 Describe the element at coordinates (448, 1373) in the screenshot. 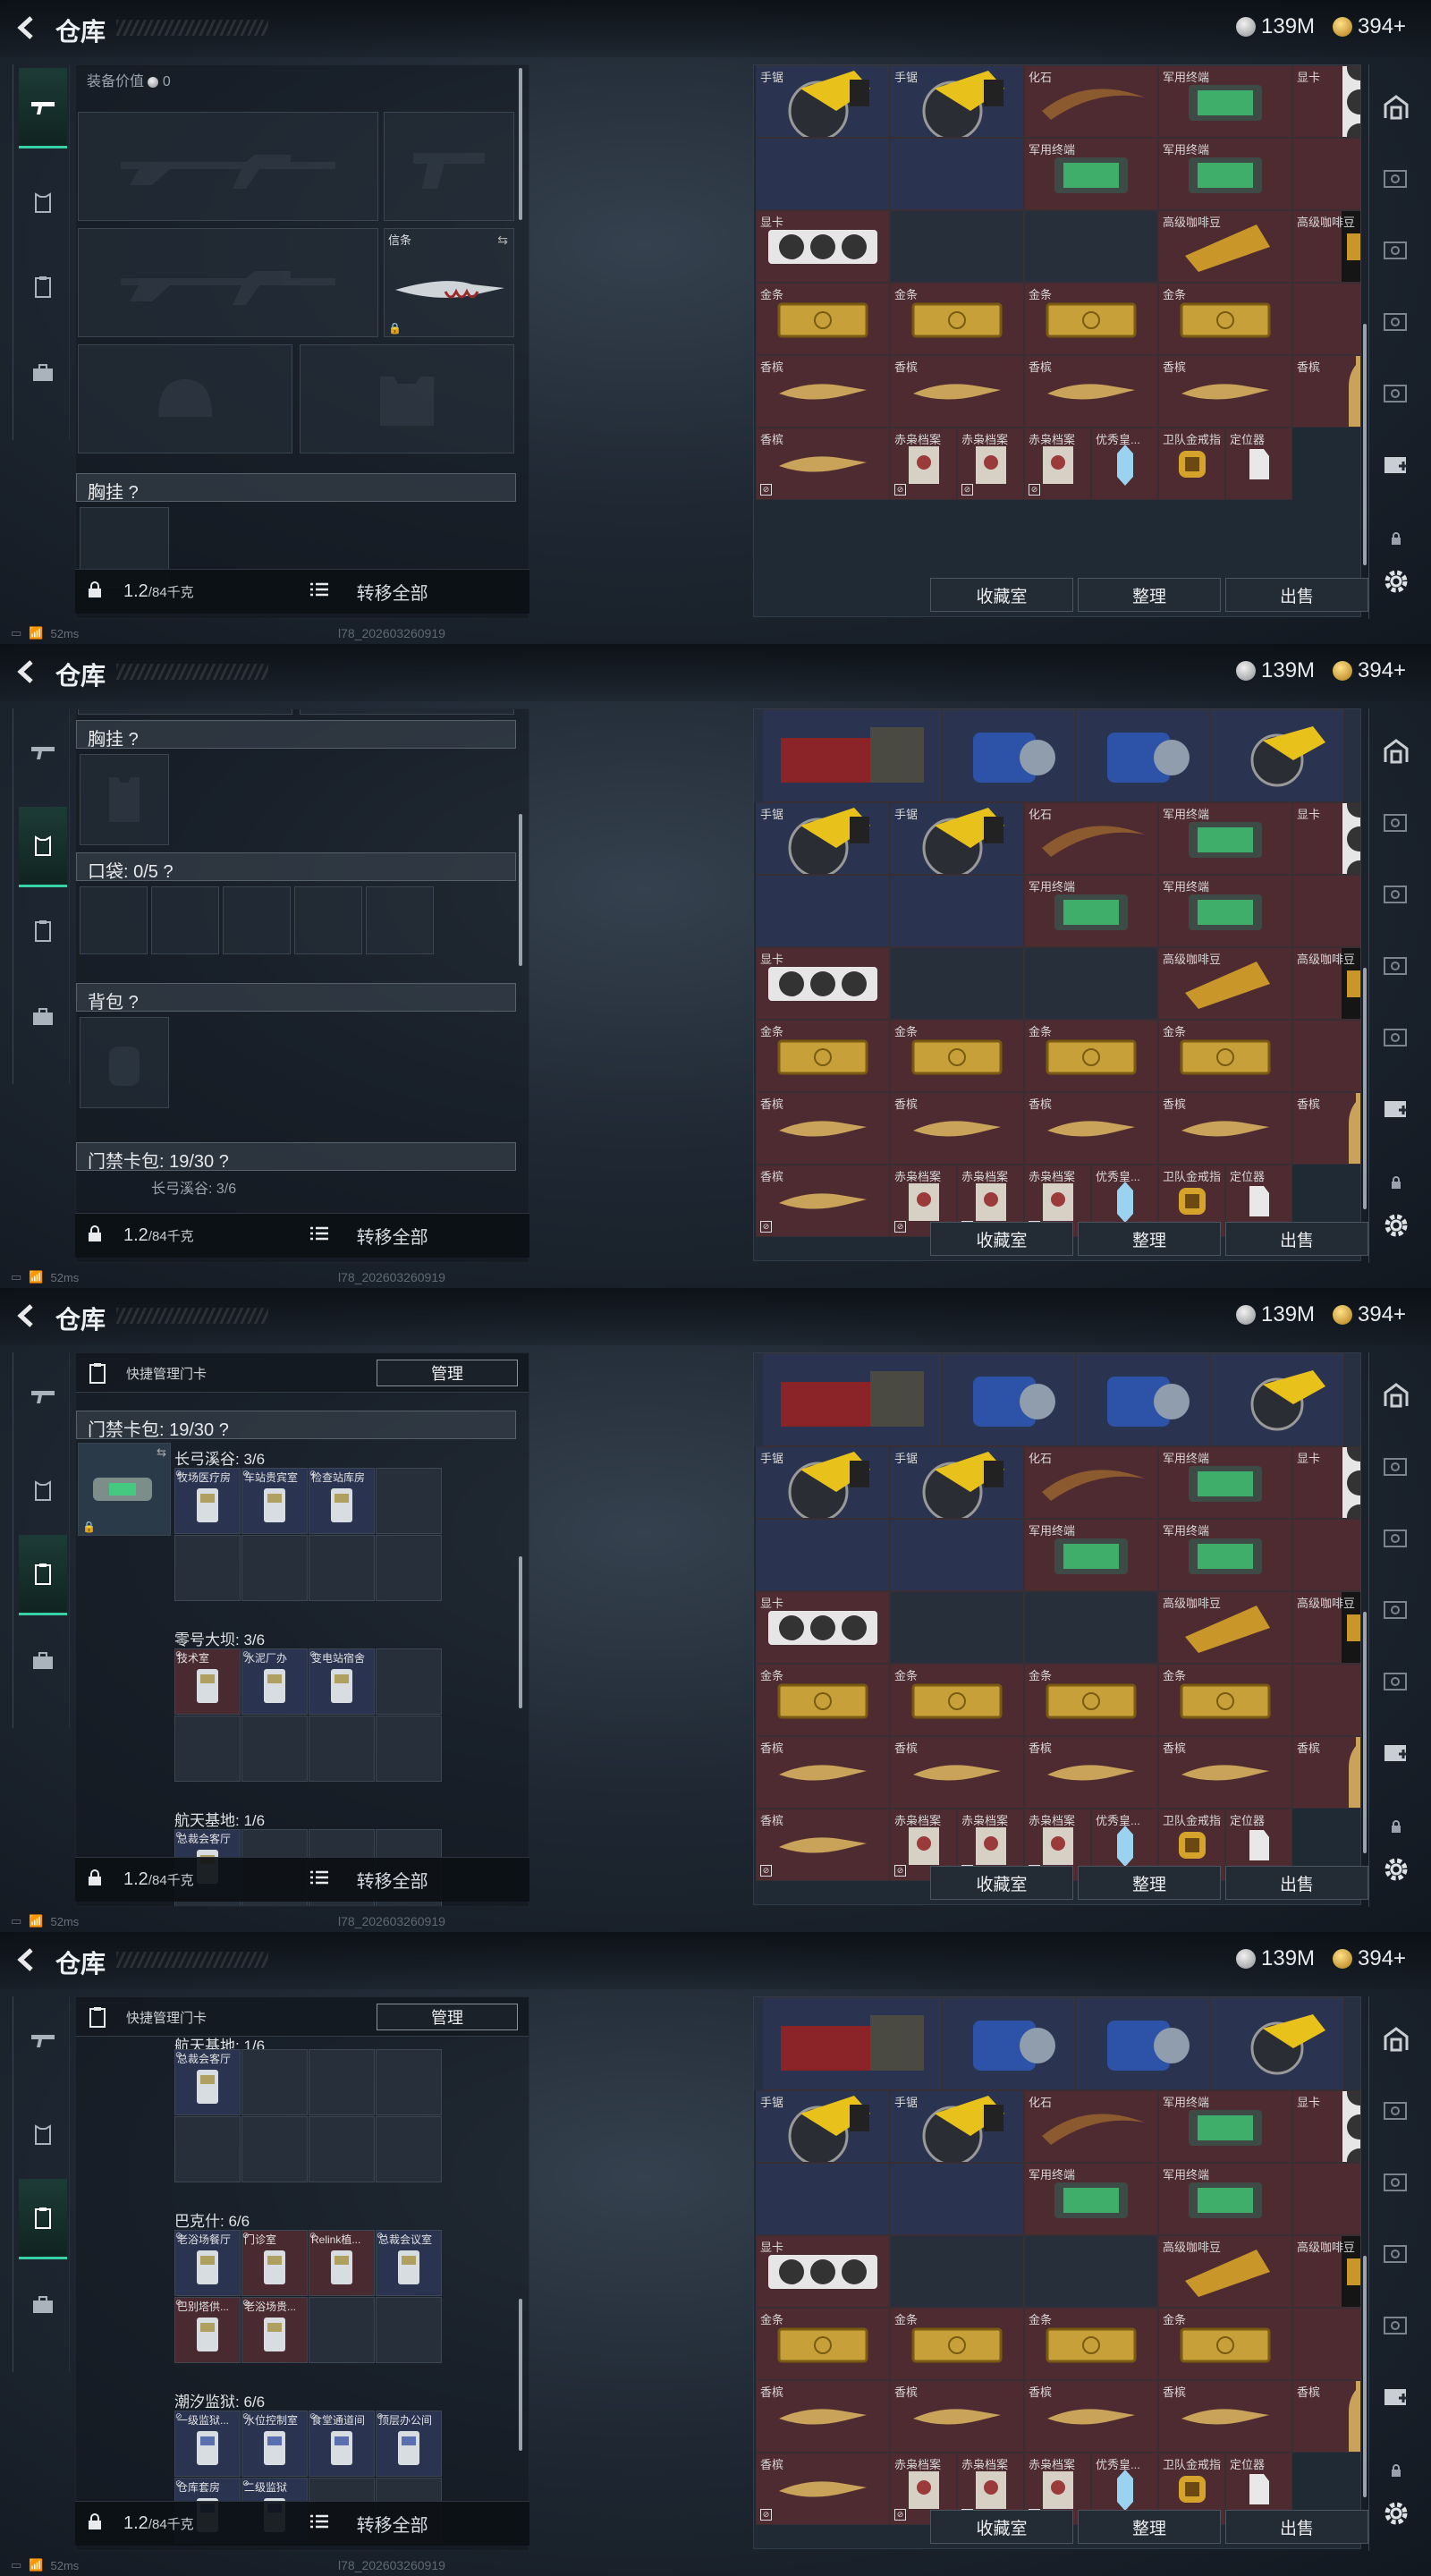

I see `manage-button: 管理` at that location.